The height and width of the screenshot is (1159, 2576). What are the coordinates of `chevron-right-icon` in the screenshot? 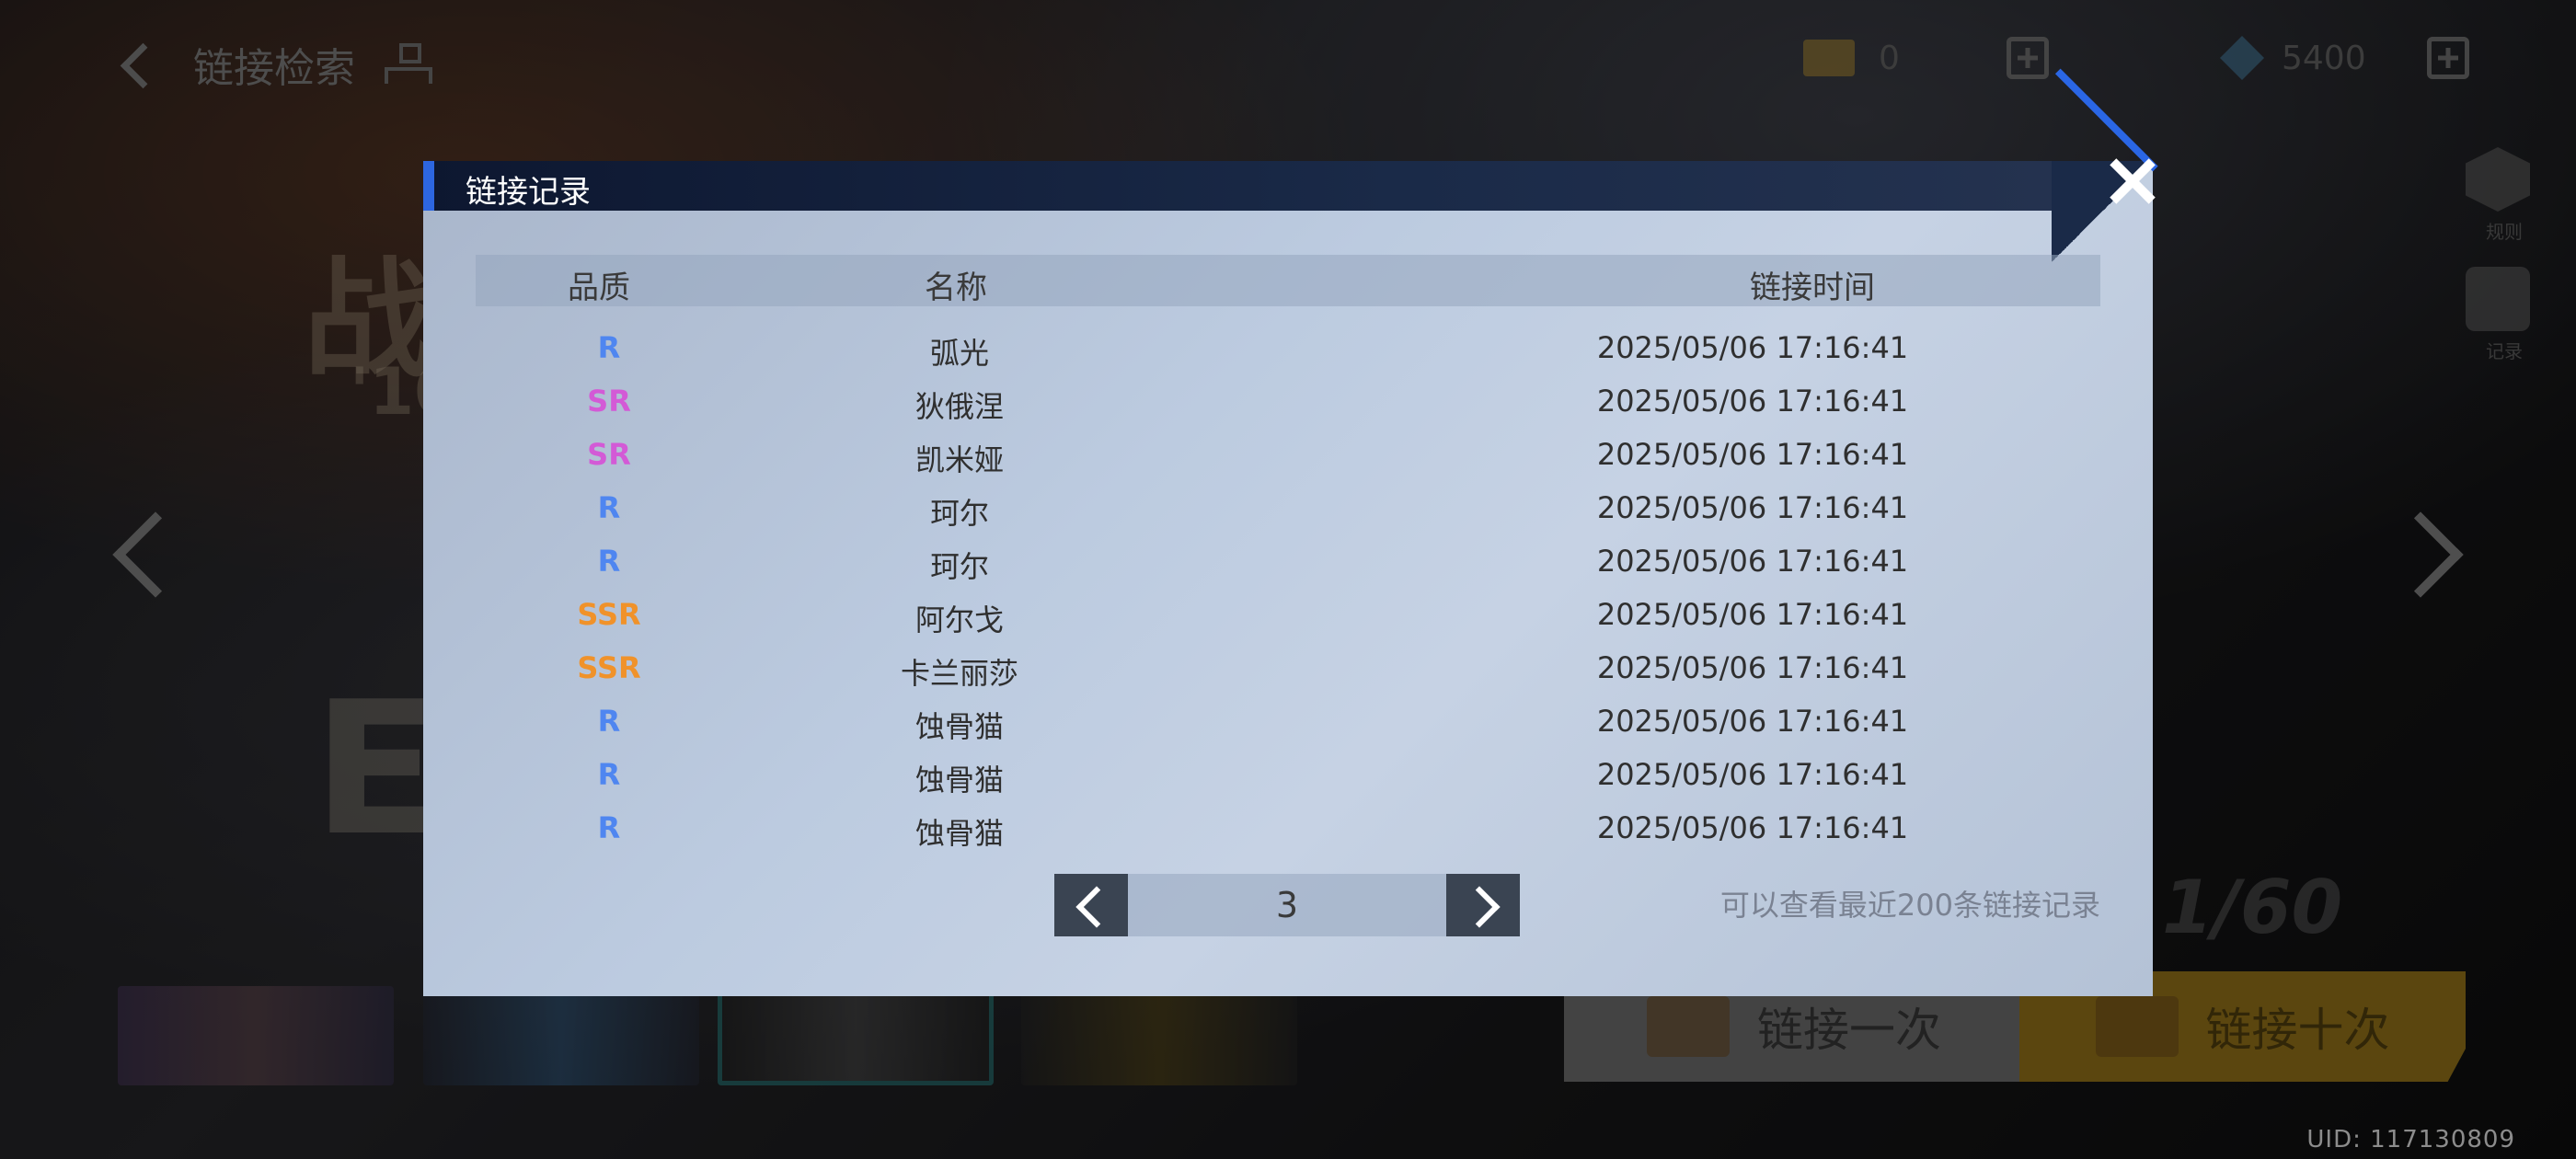 It's located at (1479, 907).